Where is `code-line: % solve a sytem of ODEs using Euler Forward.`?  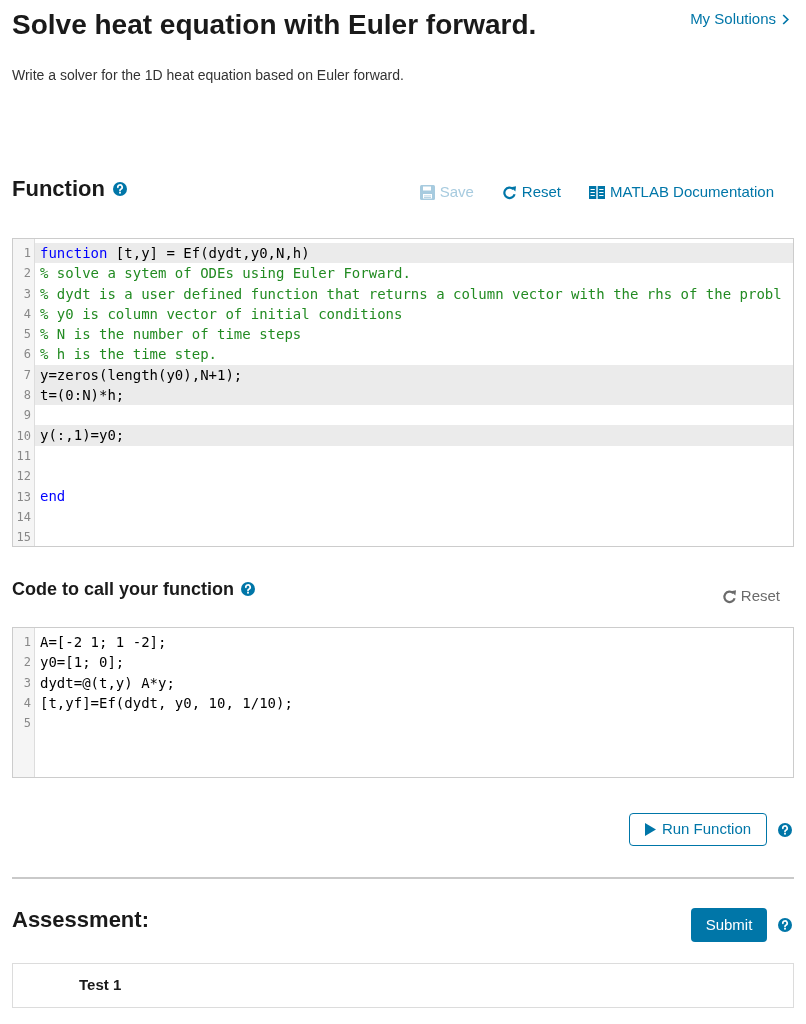
code-line: % solve a sytem of ODEs using Euler Forward. is located at coordinates (225, 274).